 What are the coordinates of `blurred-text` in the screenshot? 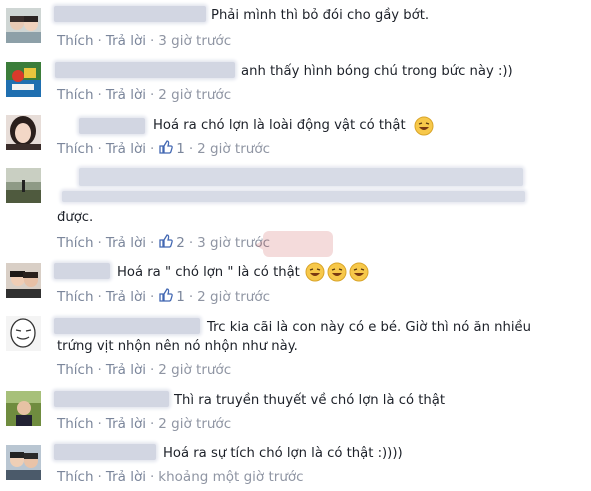 It's located at (293, 196).